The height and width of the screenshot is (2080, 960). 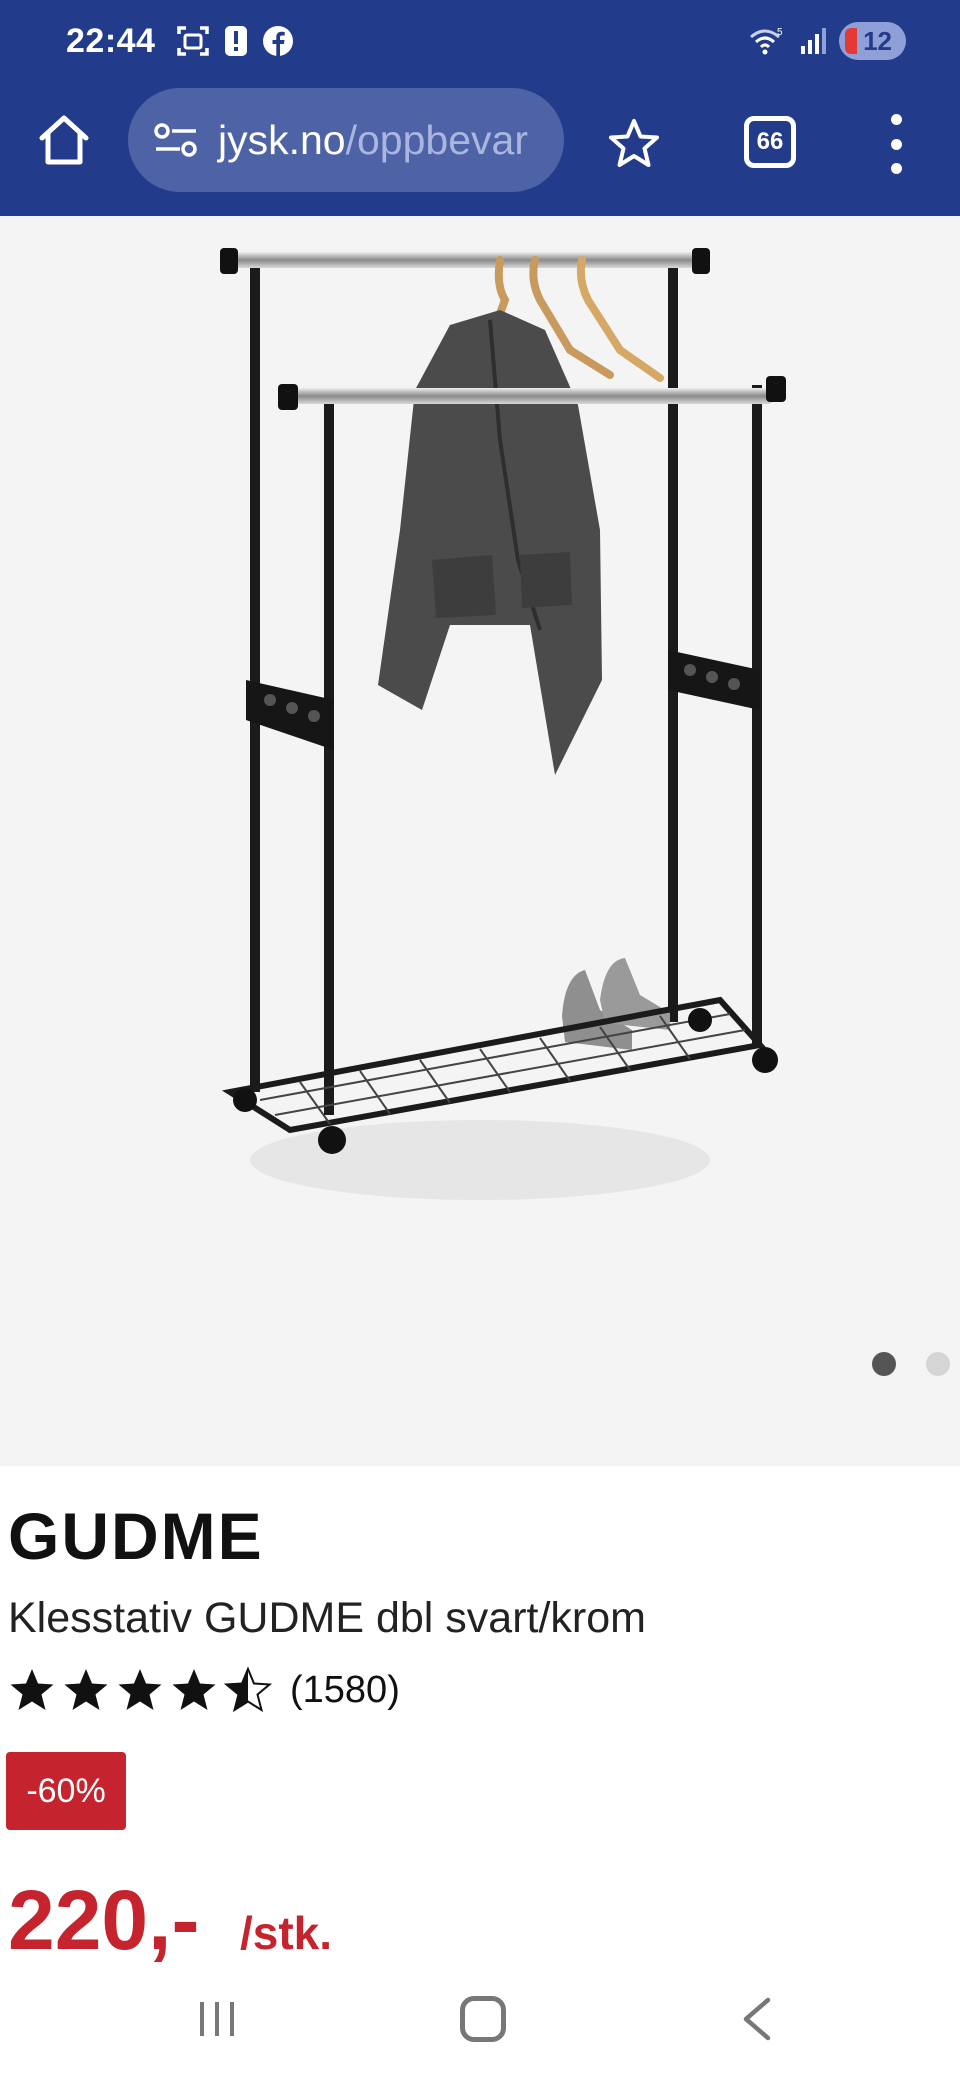 I want to click on discount-badge: -60%, so click(x=66, y=1791).